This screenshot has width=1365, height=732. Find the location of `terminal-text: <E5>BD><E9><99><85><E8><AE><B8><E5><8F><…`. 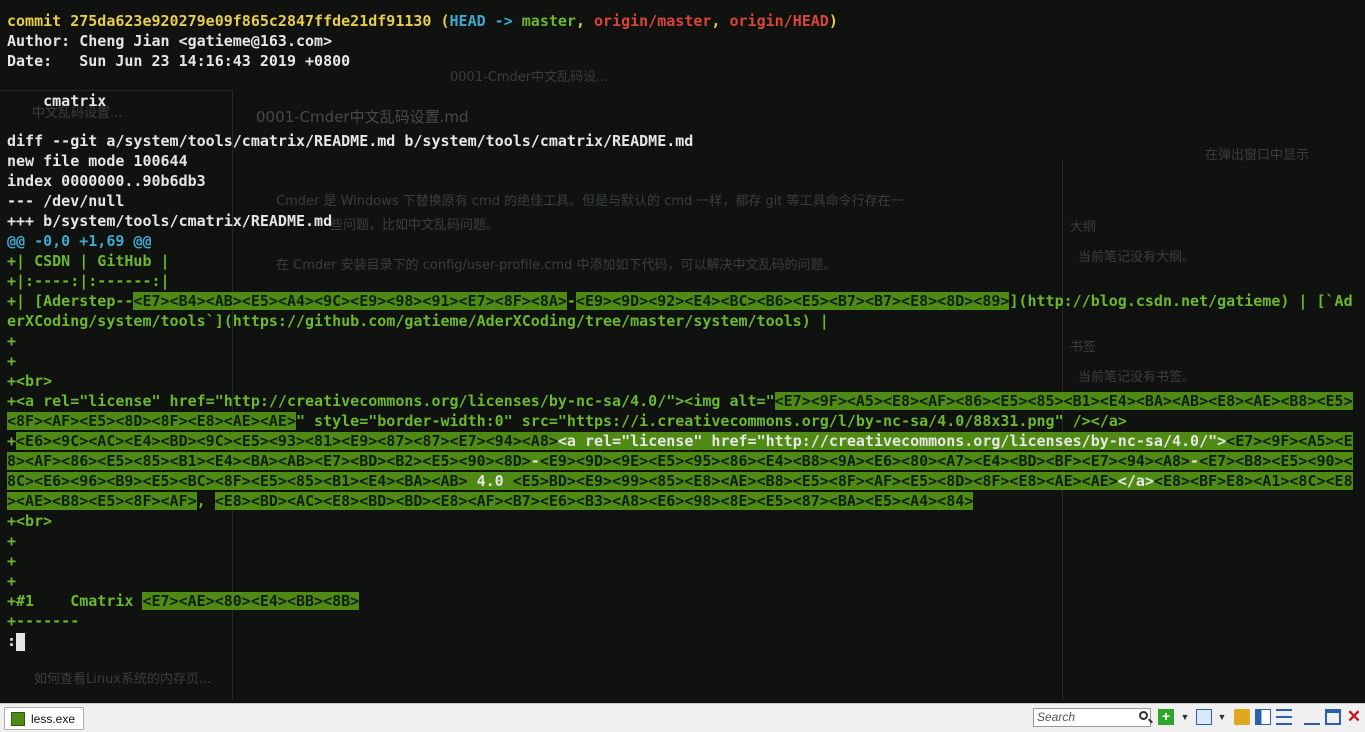

terminal-text: <E5>BD><E9><99><85><E8><AE><B8><E5><8F><… is located at coordinates (815, 481).